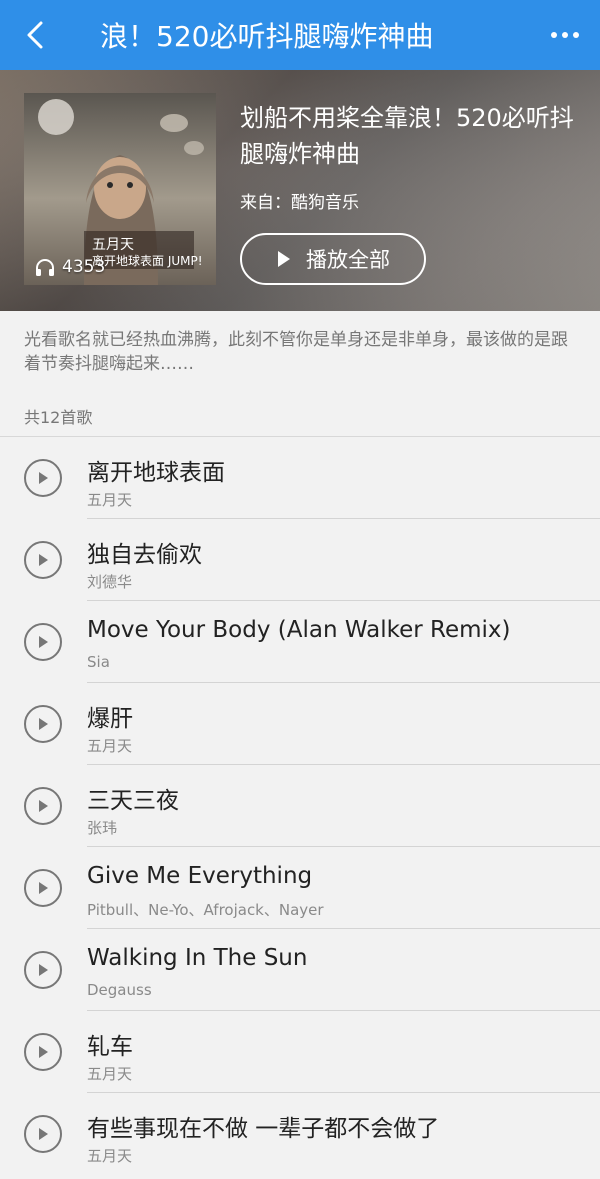  What do you see at coordinates (102, 828) in the screenshot?
I see `song-artist: 张玮` at bounding box center [102, 828].